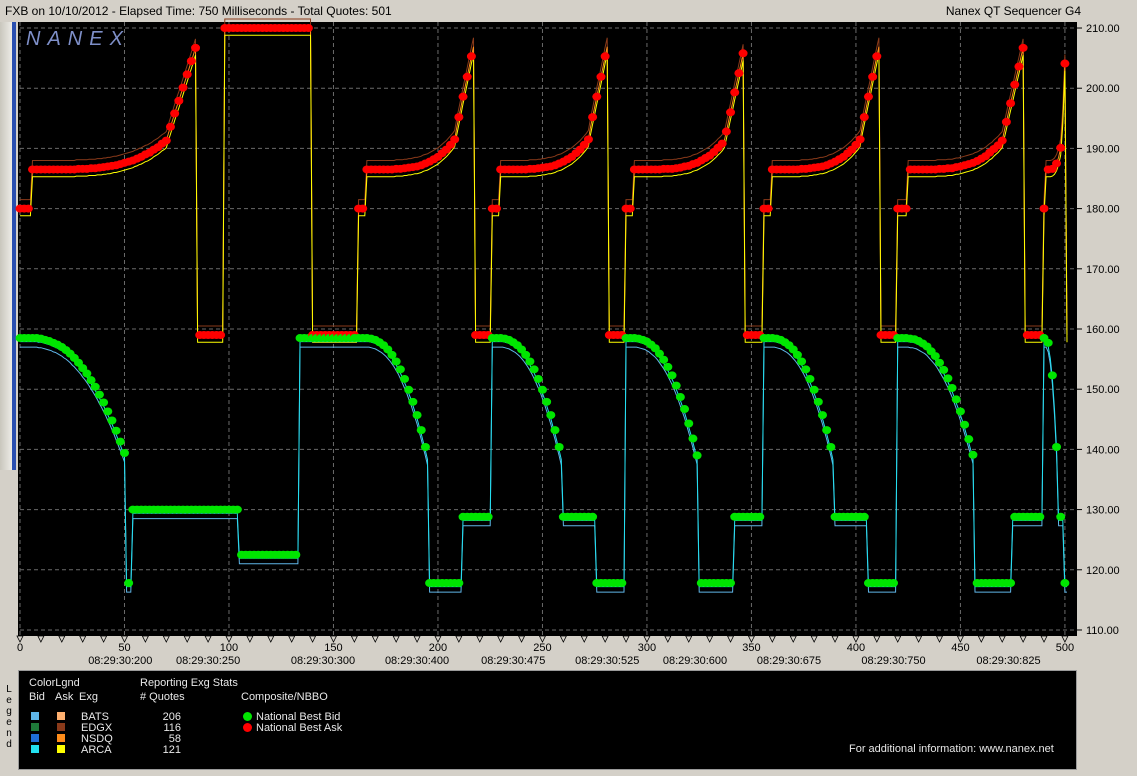  Describe the element at coordinates (35, 727) in the screenshot. I see `bid-swatch` at that location.